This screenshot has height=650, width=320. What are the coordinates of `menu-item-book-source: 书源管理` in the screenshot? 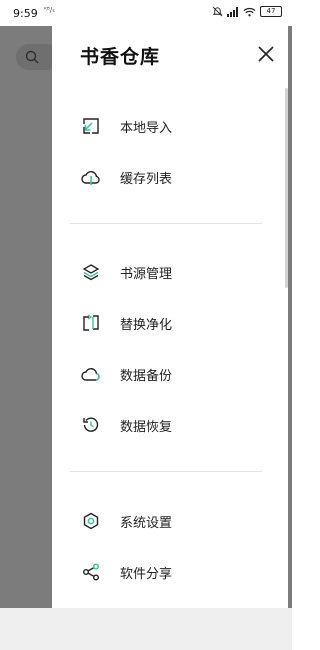 It's located at (170, 272).